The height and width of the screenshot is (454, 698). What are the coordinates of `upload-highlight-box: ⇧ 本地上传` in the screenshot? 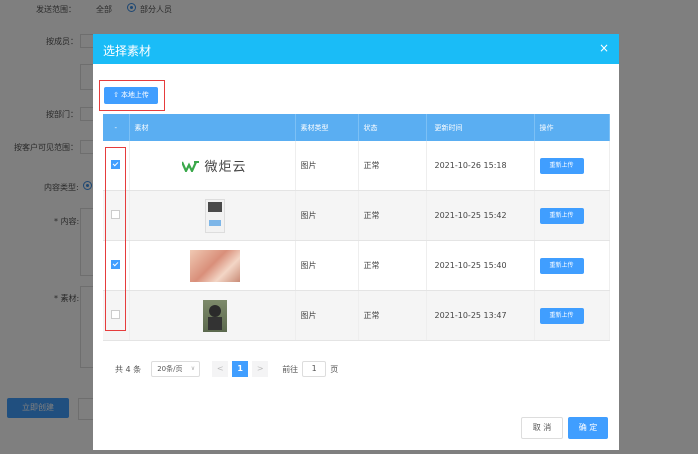 It's located at (132, 95).